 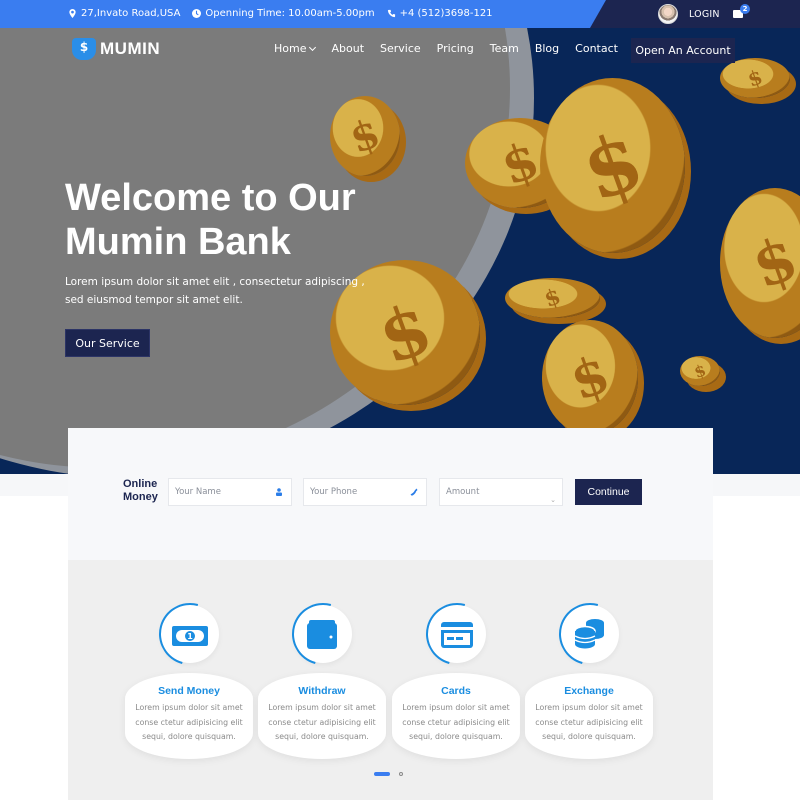 I want to click on service-title: Exchange, so click(x=589, y=691).